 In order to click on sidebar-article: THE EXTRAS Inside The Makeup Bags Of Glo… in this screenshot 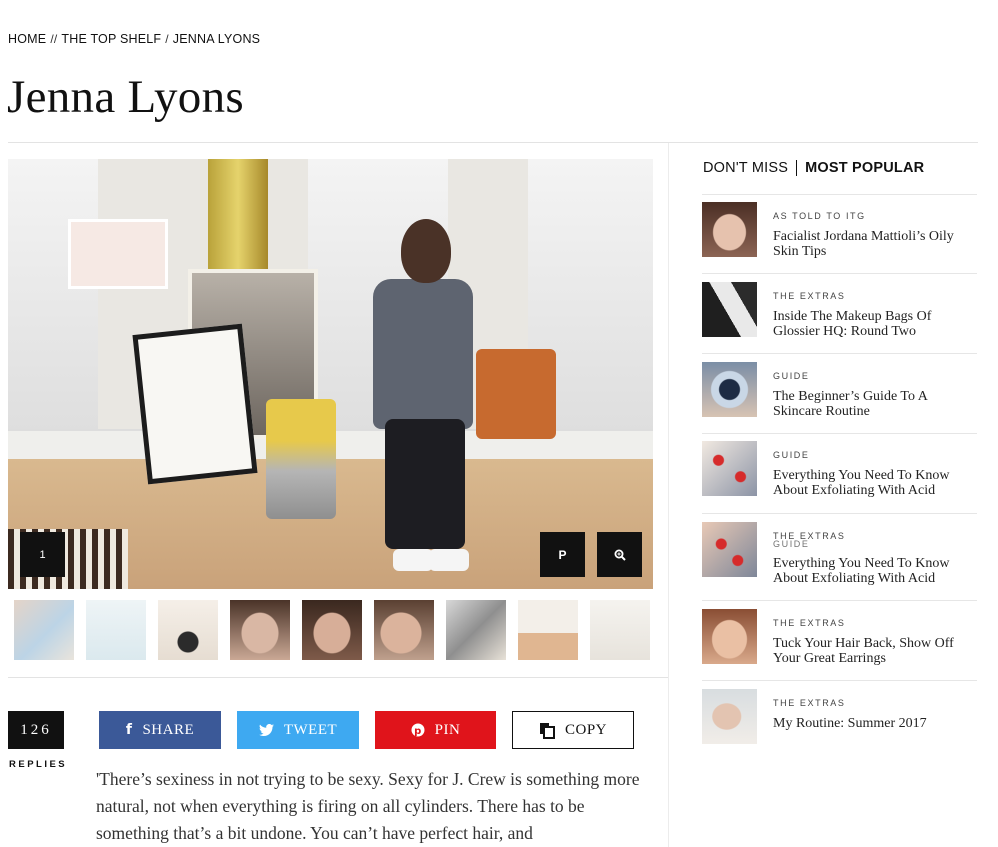, I will do `click(840, 310)`.